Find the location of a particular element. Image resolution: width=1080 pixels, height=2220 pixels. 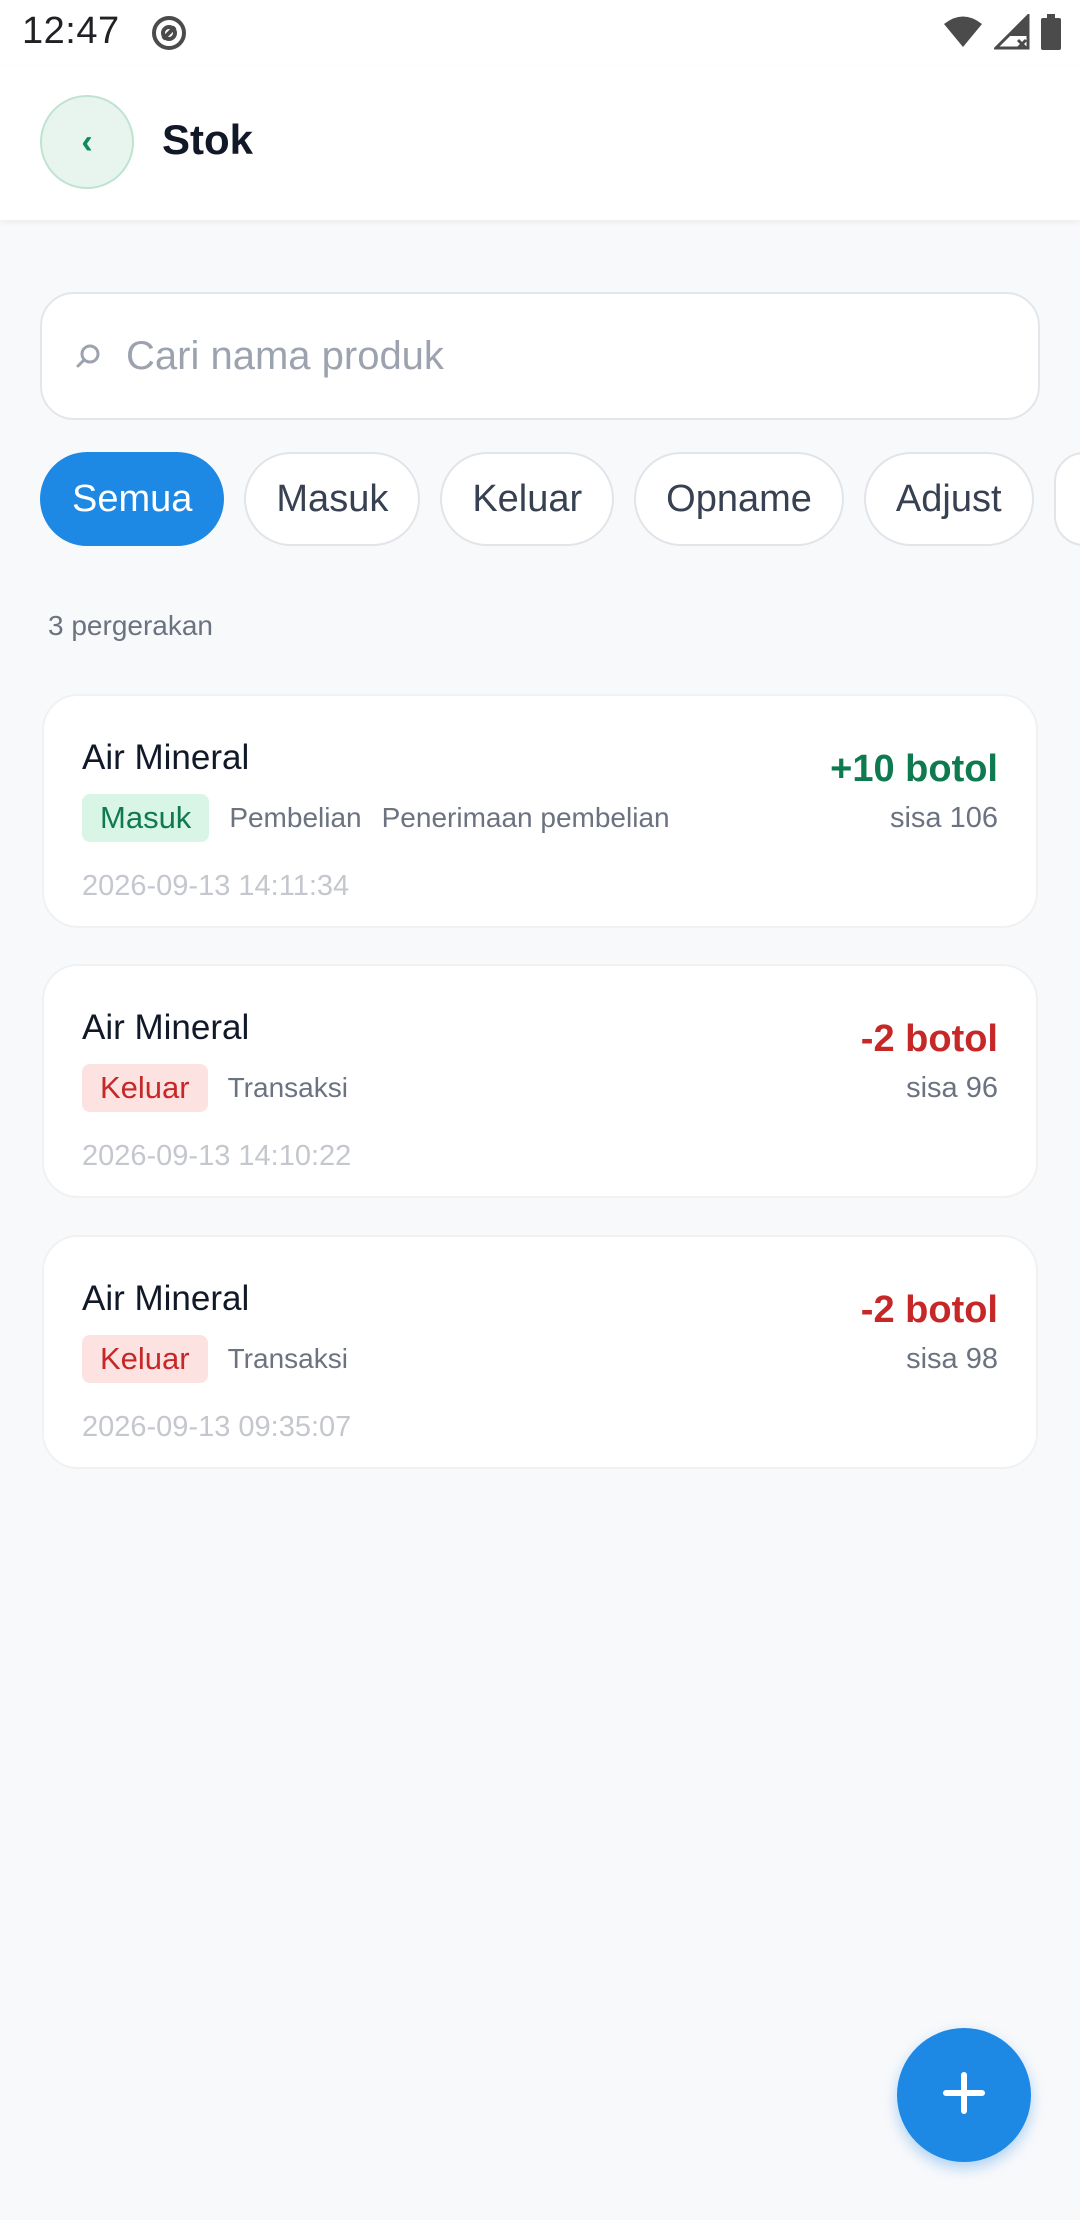

add-movement-button is located at coordinates (964, 2095).